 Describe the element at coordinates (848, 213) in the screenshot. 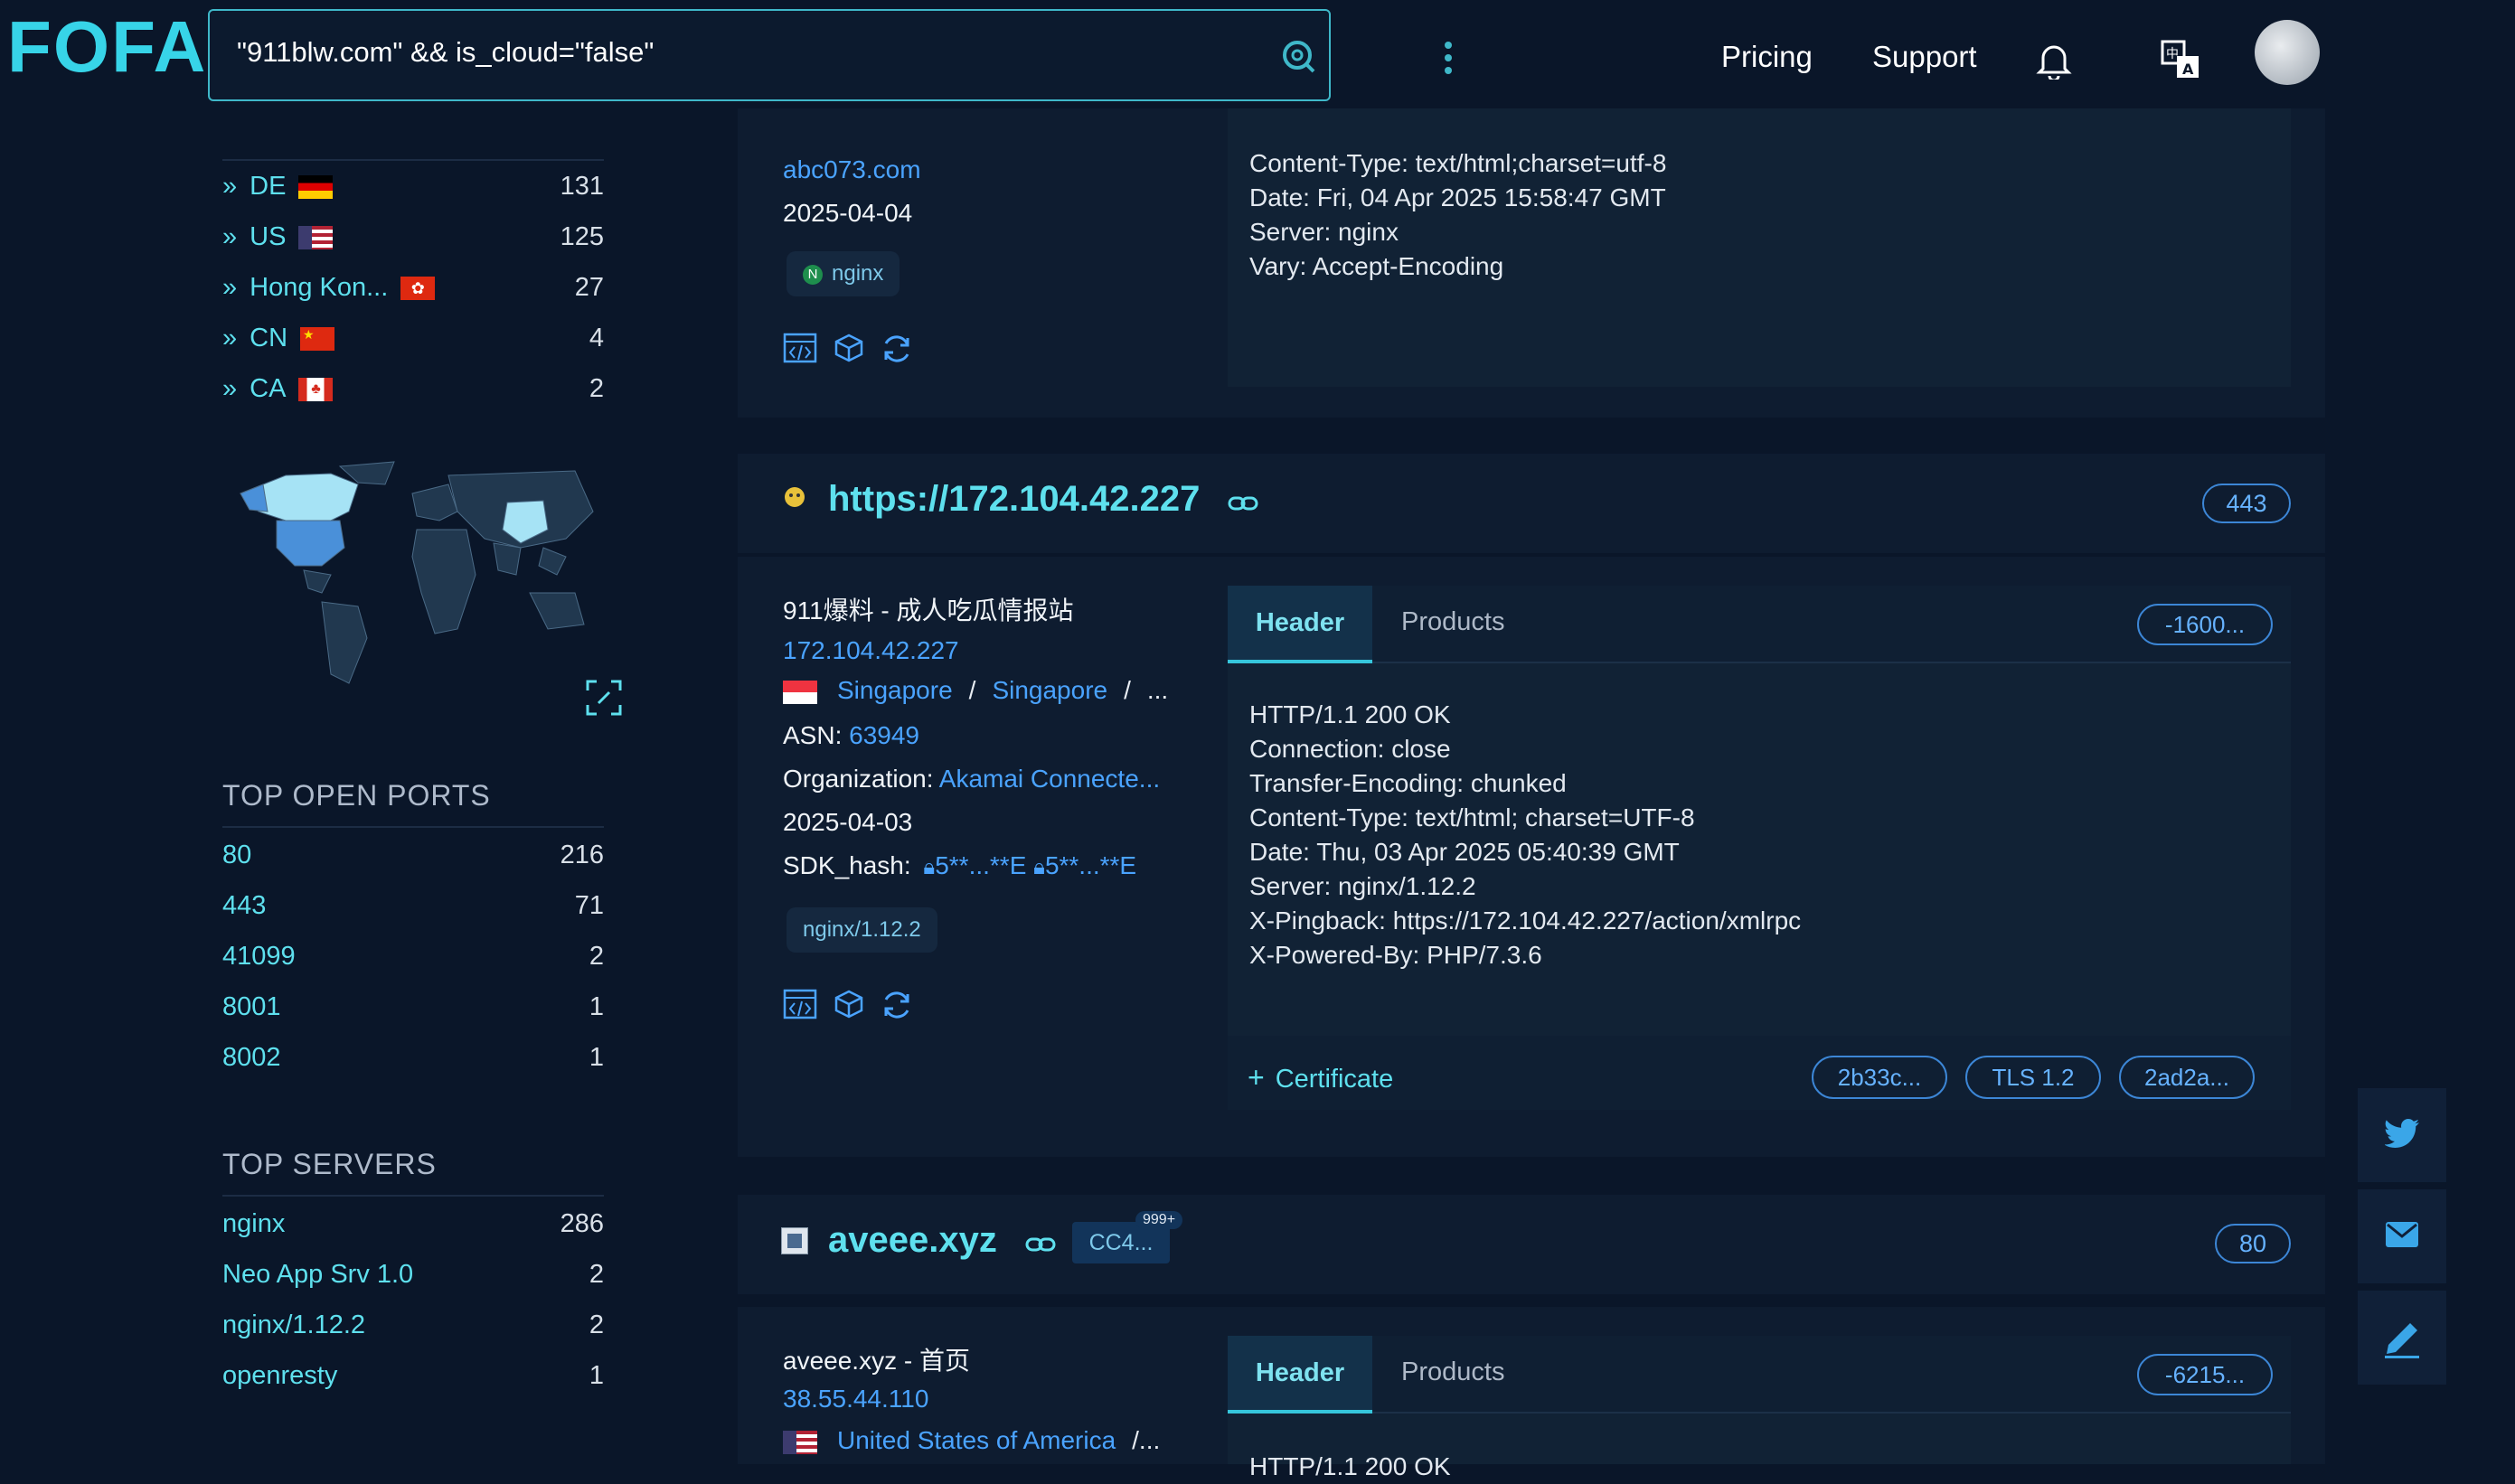

I see `result-date: 2025-04-04` at that location.